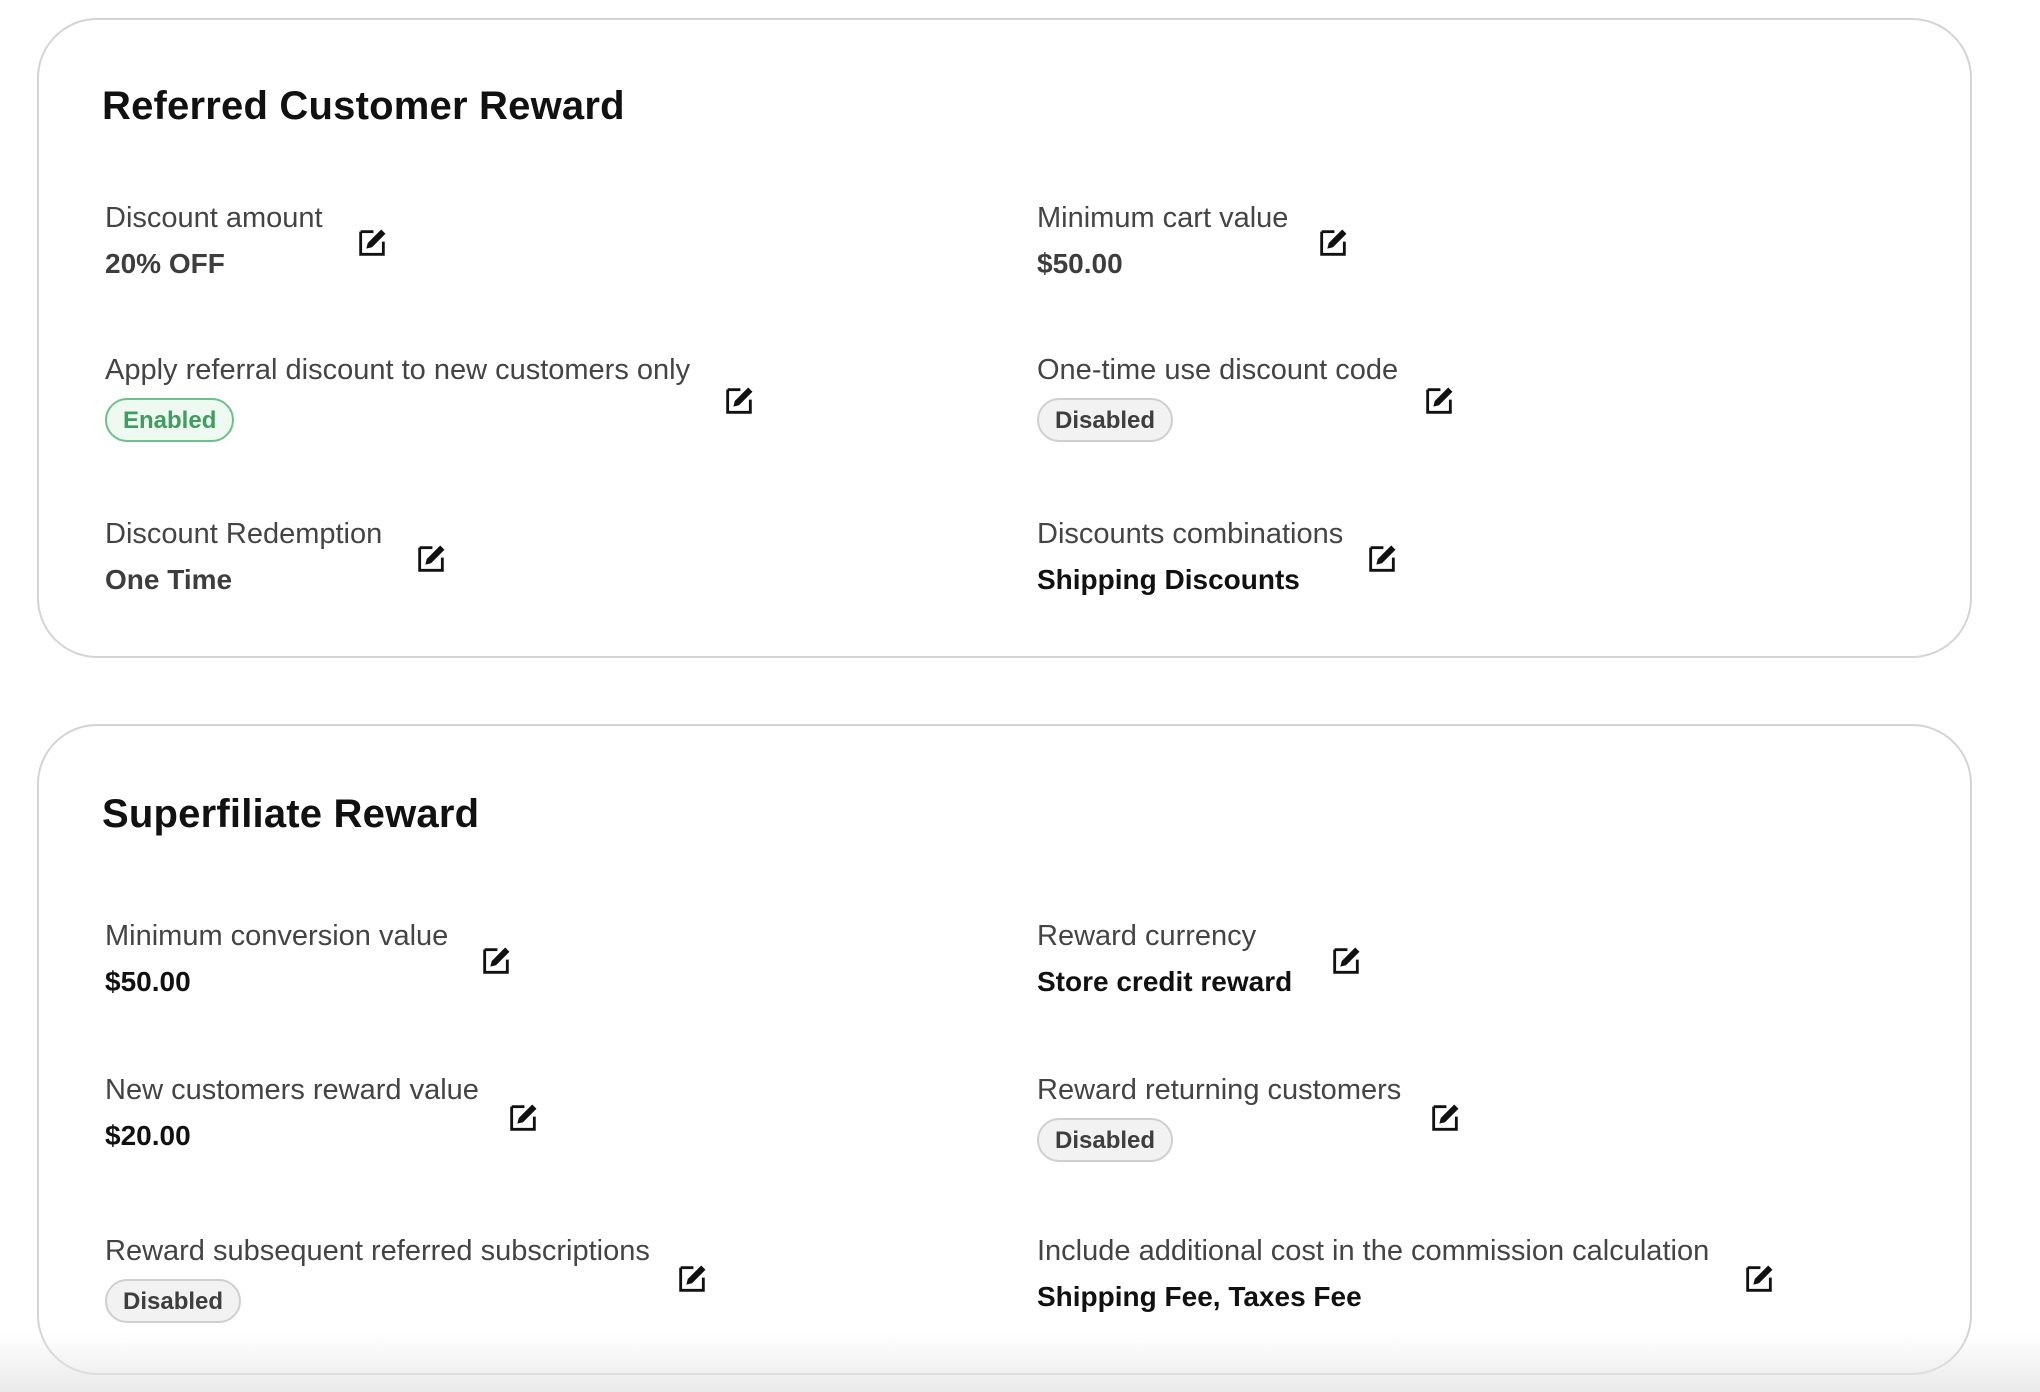  What do you see at coordinates (1163, 218) in the screenshot?
I see `field-label: Minimum cart value` at bounding box center [1163, 218].